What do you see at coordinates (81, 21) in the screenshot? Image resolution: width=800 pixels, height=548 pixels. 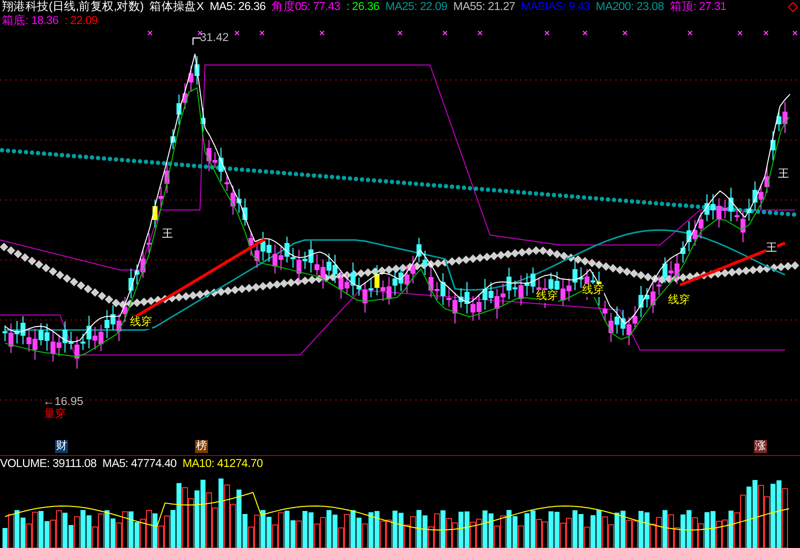 I see `indicator-value: : 22.09` at bounding box center [81, 21].